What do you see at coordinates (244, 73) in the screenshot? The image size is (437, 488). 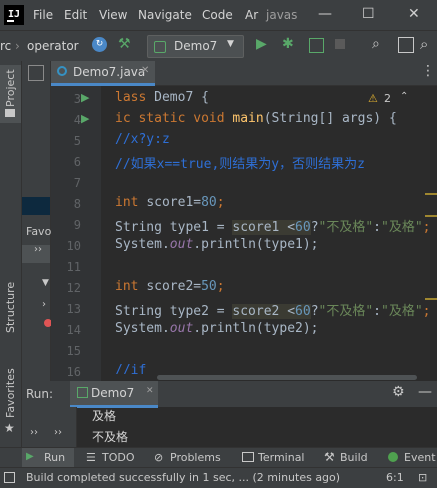 I see `editor-tab-bar: Demo7.java ✕ ⋮` at bounding box center [244, 73].